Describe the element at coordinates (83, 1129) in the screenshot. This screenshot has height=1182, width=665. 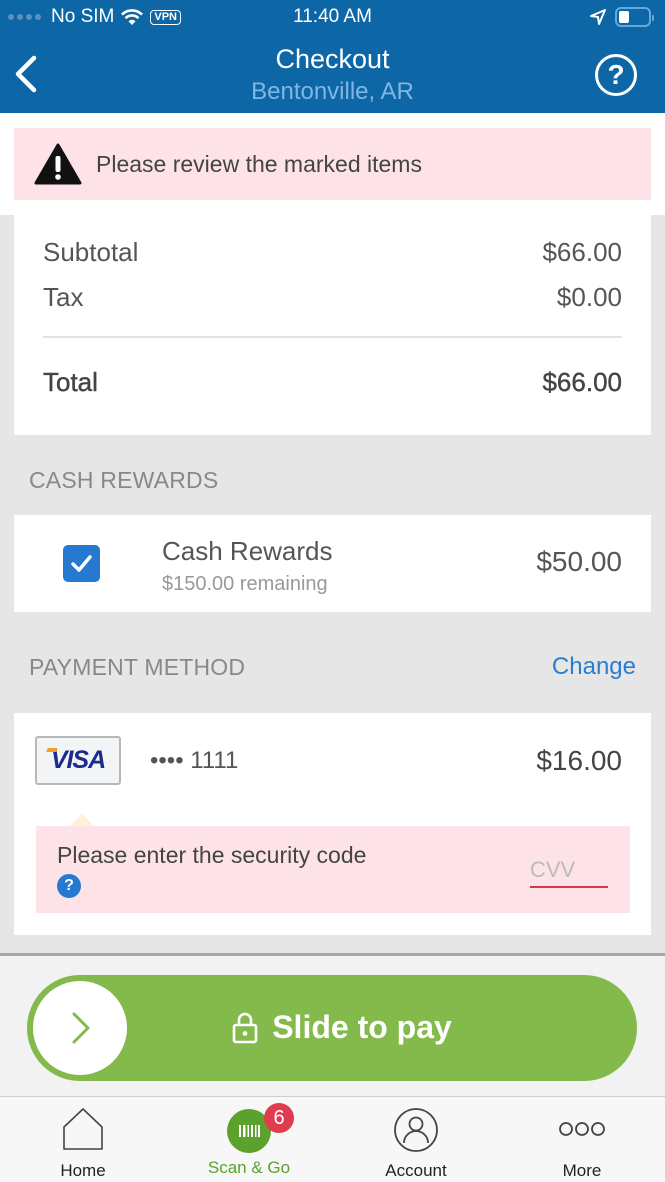
I see `home-icon` at that location.